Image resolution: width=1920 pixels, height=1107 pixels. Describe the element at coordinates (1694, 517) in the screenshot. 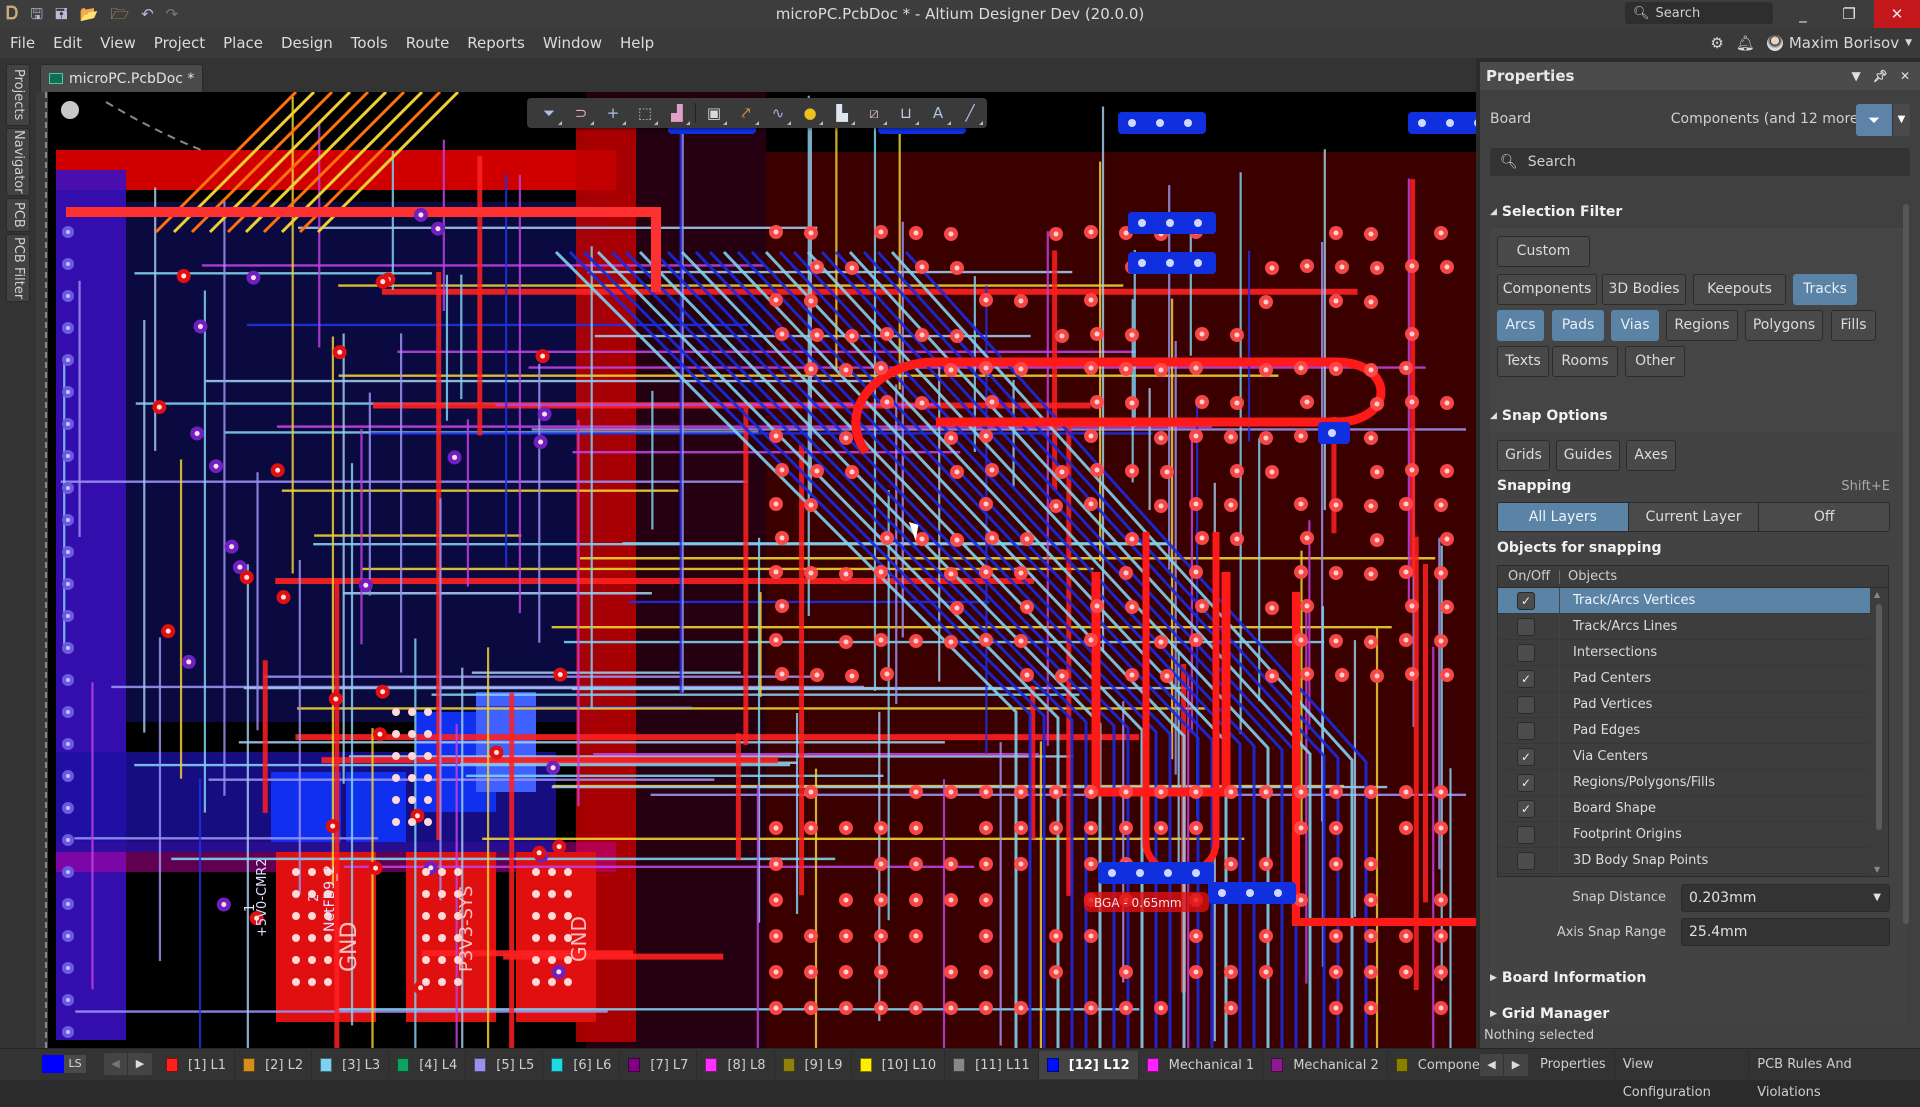

I see `snapping-current-layer-option: Current Layer` at that location.